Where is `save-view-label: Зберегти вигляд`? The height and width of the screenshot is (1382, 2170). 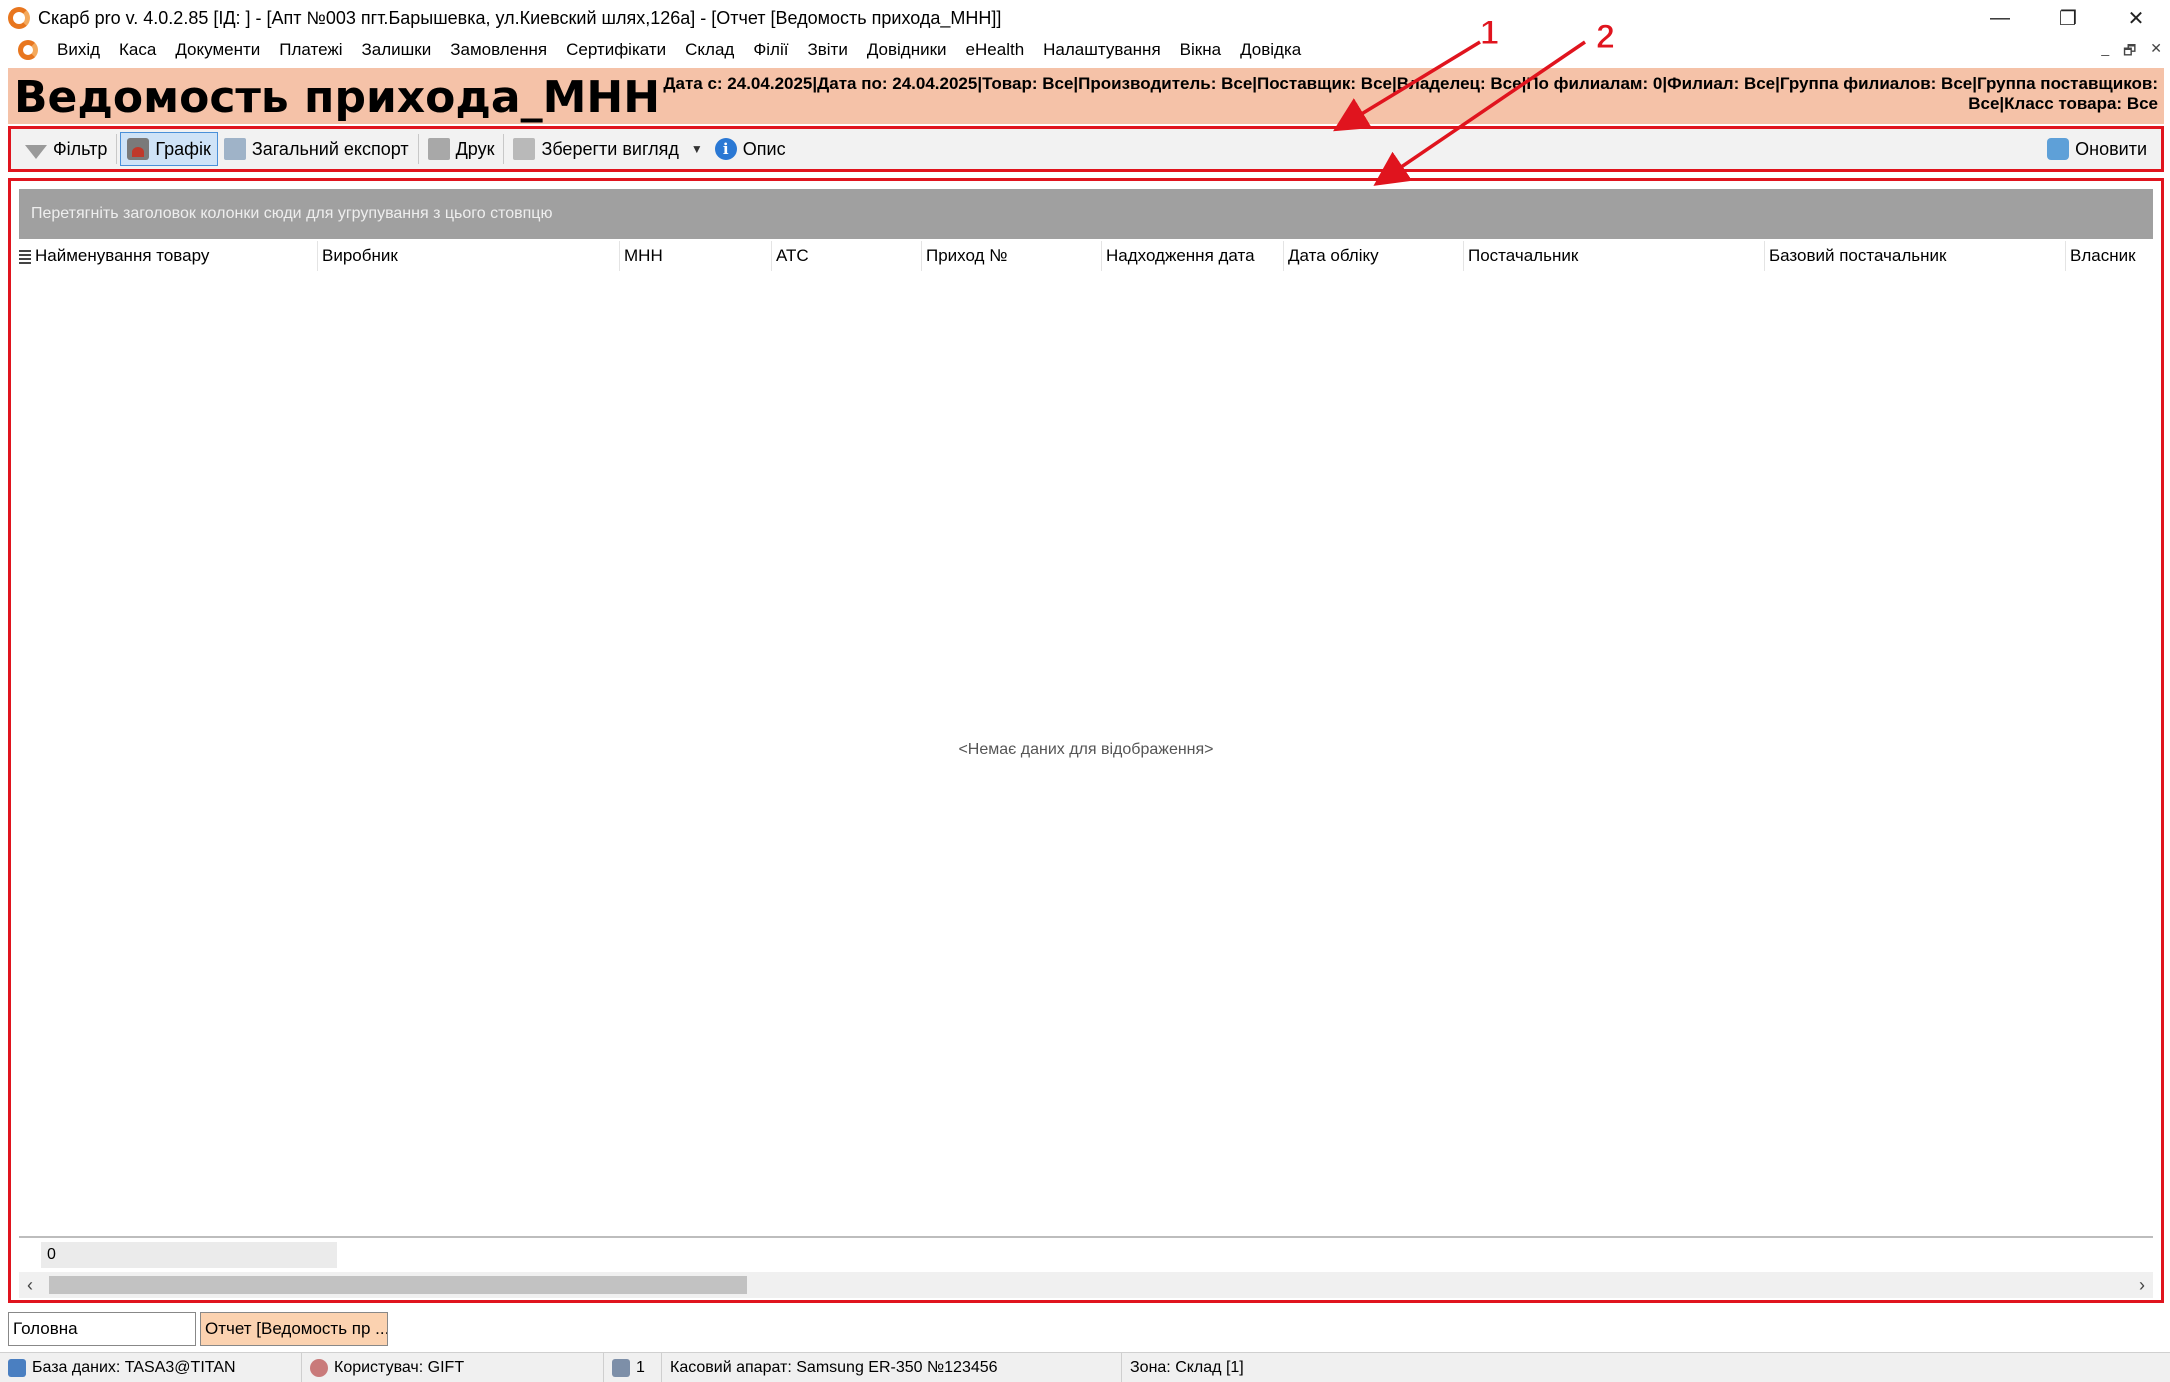
save-view-label: Зберегти вигляд is located at coordinates (610, 148).